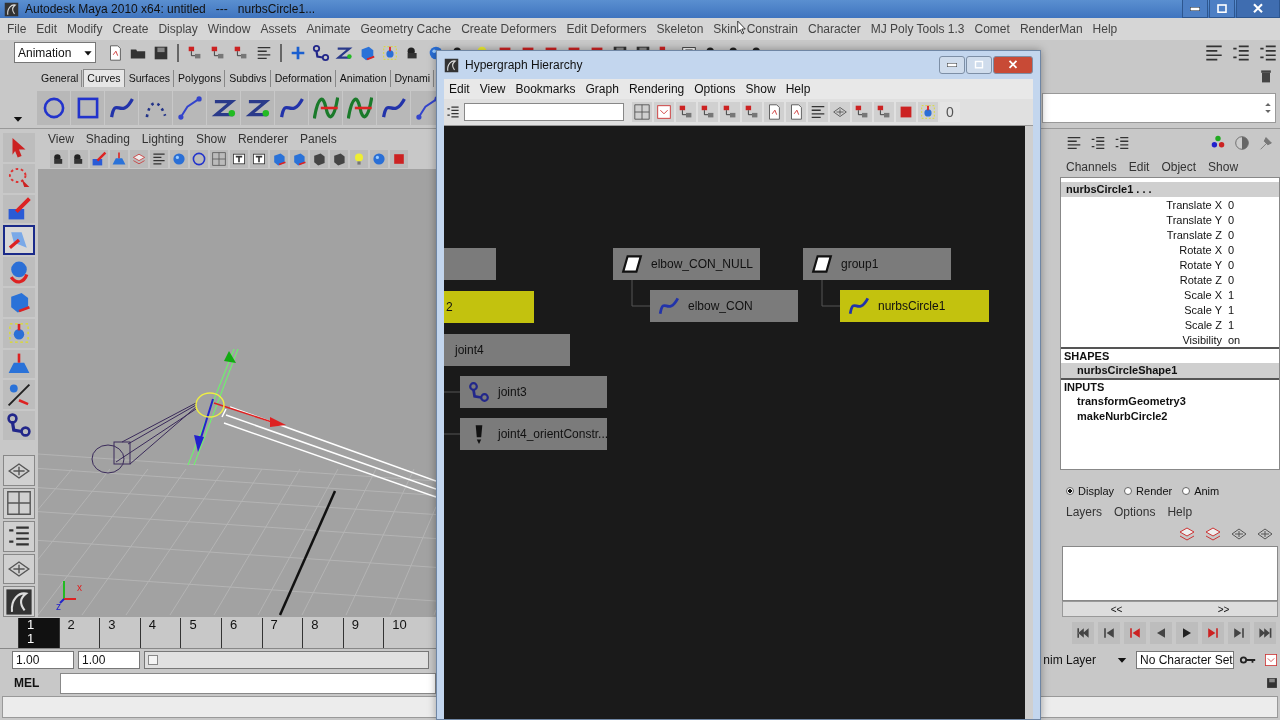  I want to click on axis-label: x, so click(79, 587).